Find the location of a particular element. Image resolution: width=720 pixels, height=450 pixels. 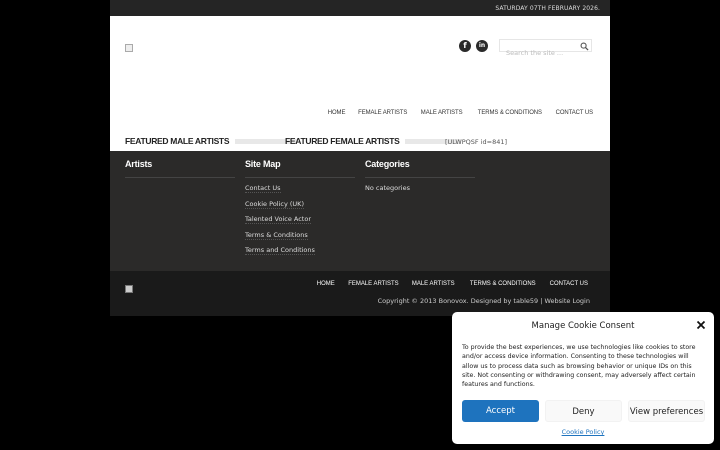

search-input is located at coordinates (539, 53).